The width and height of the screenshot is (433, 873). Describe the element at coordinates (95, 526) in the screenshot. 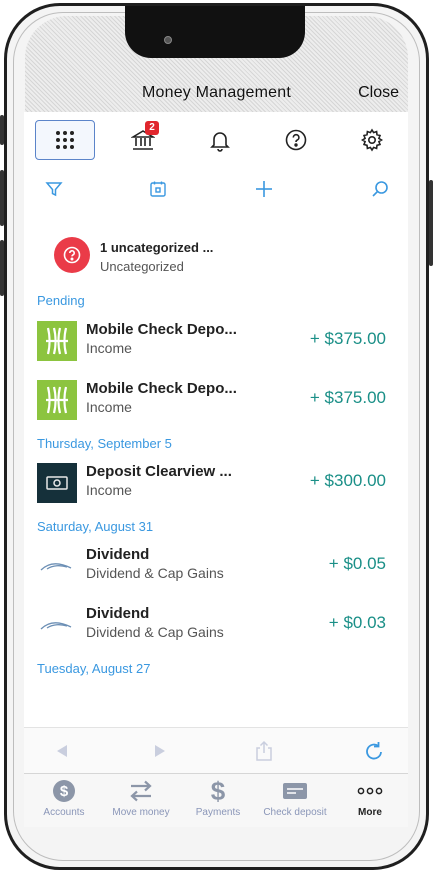

I see `date-header: Saturday, August 31` at that location.